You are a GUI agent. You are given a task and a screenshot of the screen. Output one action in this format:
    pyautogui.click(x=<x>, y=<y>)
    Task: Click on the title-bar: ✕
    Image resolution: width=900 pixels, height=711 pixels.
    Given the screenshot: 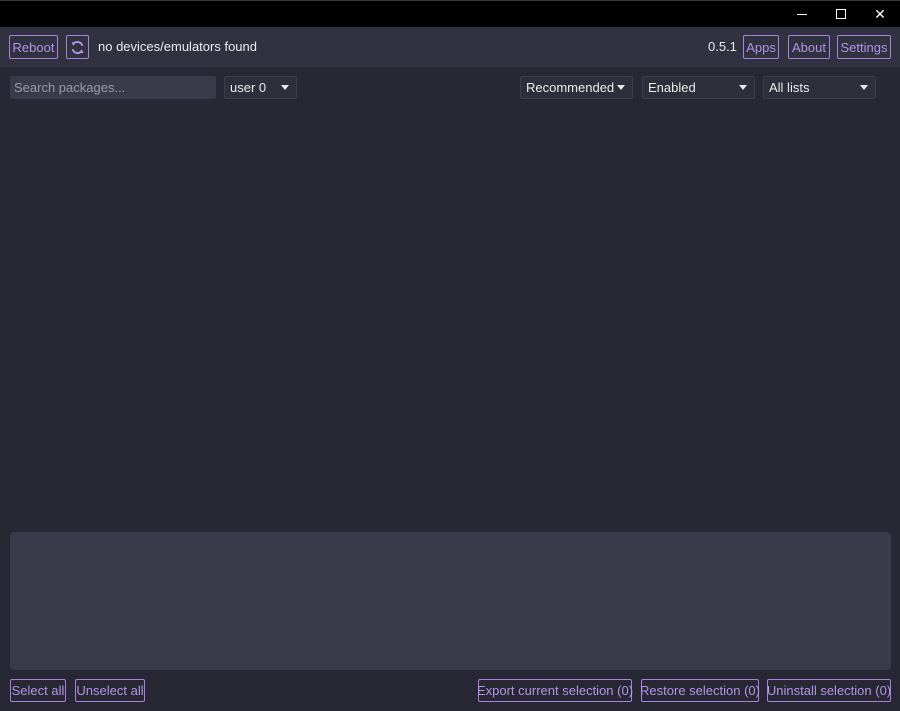 What is the action you would take?
    pyautogui.click(x=450, y=13)
    